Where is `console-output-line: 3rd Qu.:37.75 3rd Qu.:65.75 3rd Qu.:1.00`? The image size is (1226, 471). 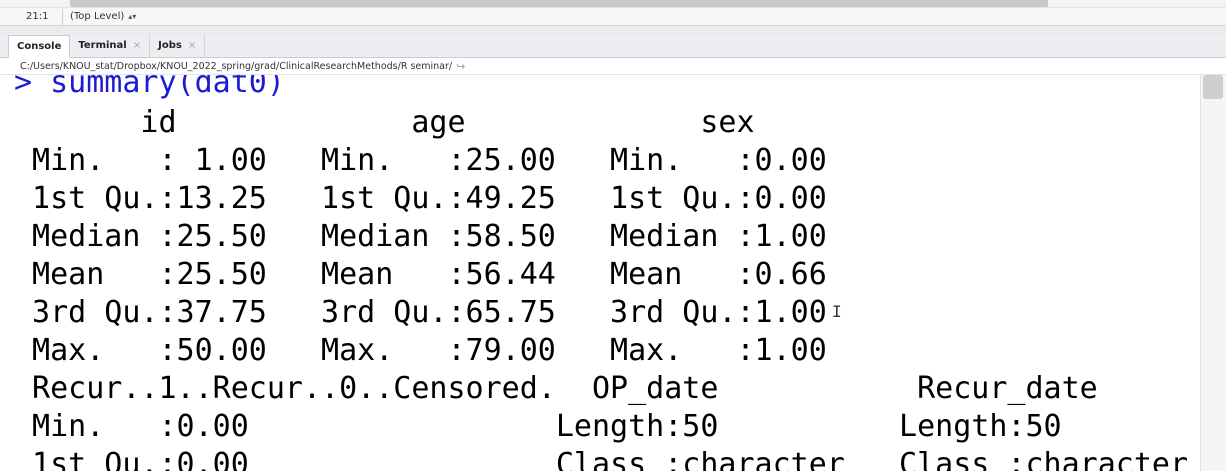
console-output-line: 3rd Qu.:37.75 3rd Qu.:65.75 3rd Qu.:1.00 is located at coordinates (438, 312).